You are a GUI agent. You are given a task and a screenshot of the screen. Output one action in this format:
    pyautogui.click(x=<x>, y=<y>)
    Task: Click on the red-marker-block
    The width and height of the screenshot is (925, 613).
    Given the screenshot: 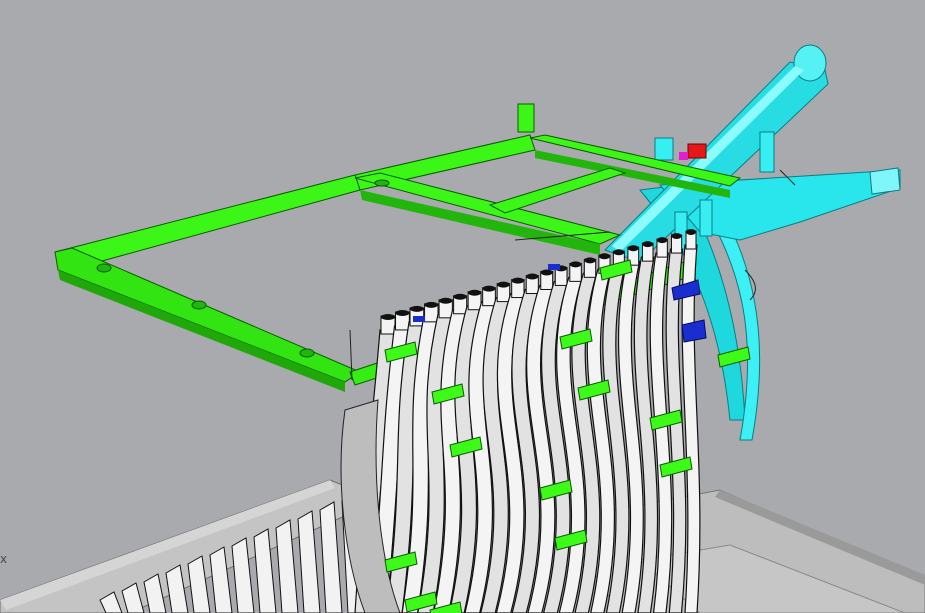 What is the action you would take?
    pyautogui.click(x=697, y=151)
    